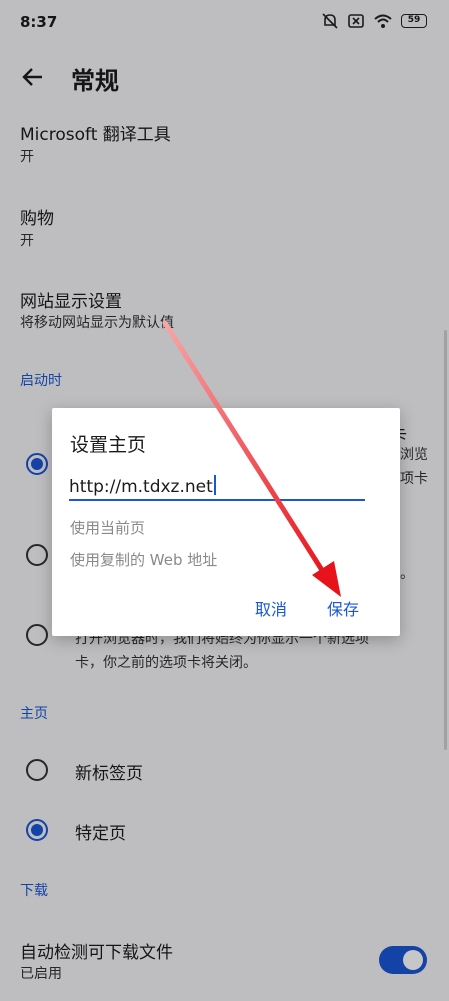 The height and width of the screenshot is (1001, 449). I want to click on save-button: 保存, so click(343, 608).